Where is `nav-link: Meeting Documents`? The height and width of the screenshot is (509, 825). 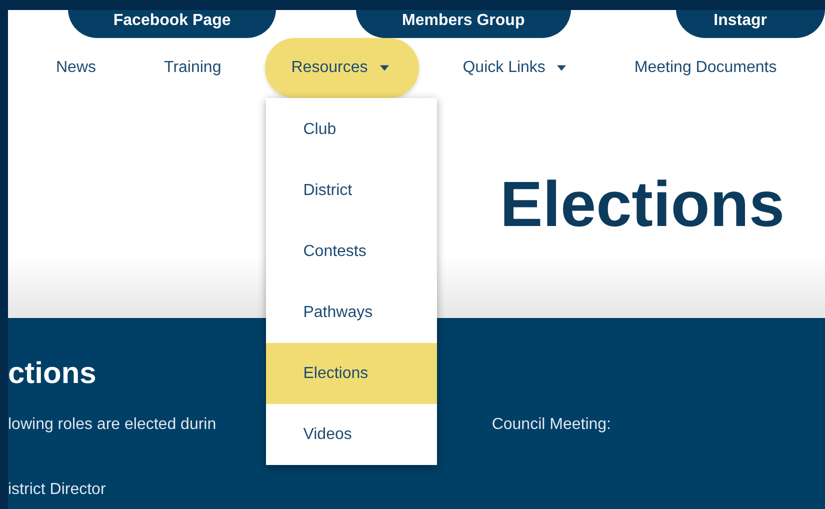 nav-link: Meeting Documents is located at coordinates (705, 68).